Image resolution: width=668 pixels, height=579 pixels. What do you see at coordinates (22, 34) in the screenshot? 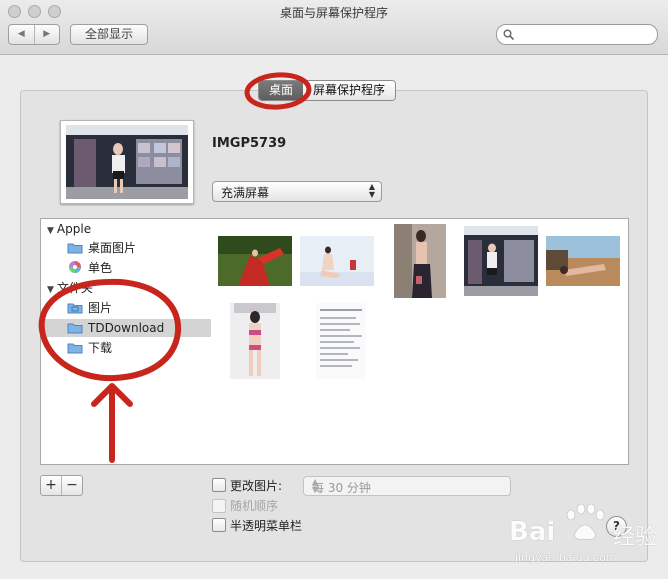
I see `back-button: ◀` at bounding box center [22, 34].